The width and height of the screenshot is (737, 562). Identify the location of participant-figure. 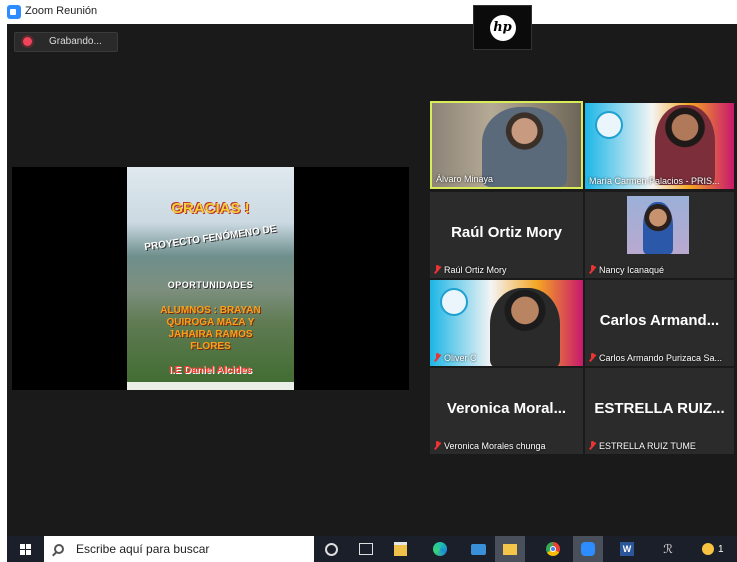
(658, 228).